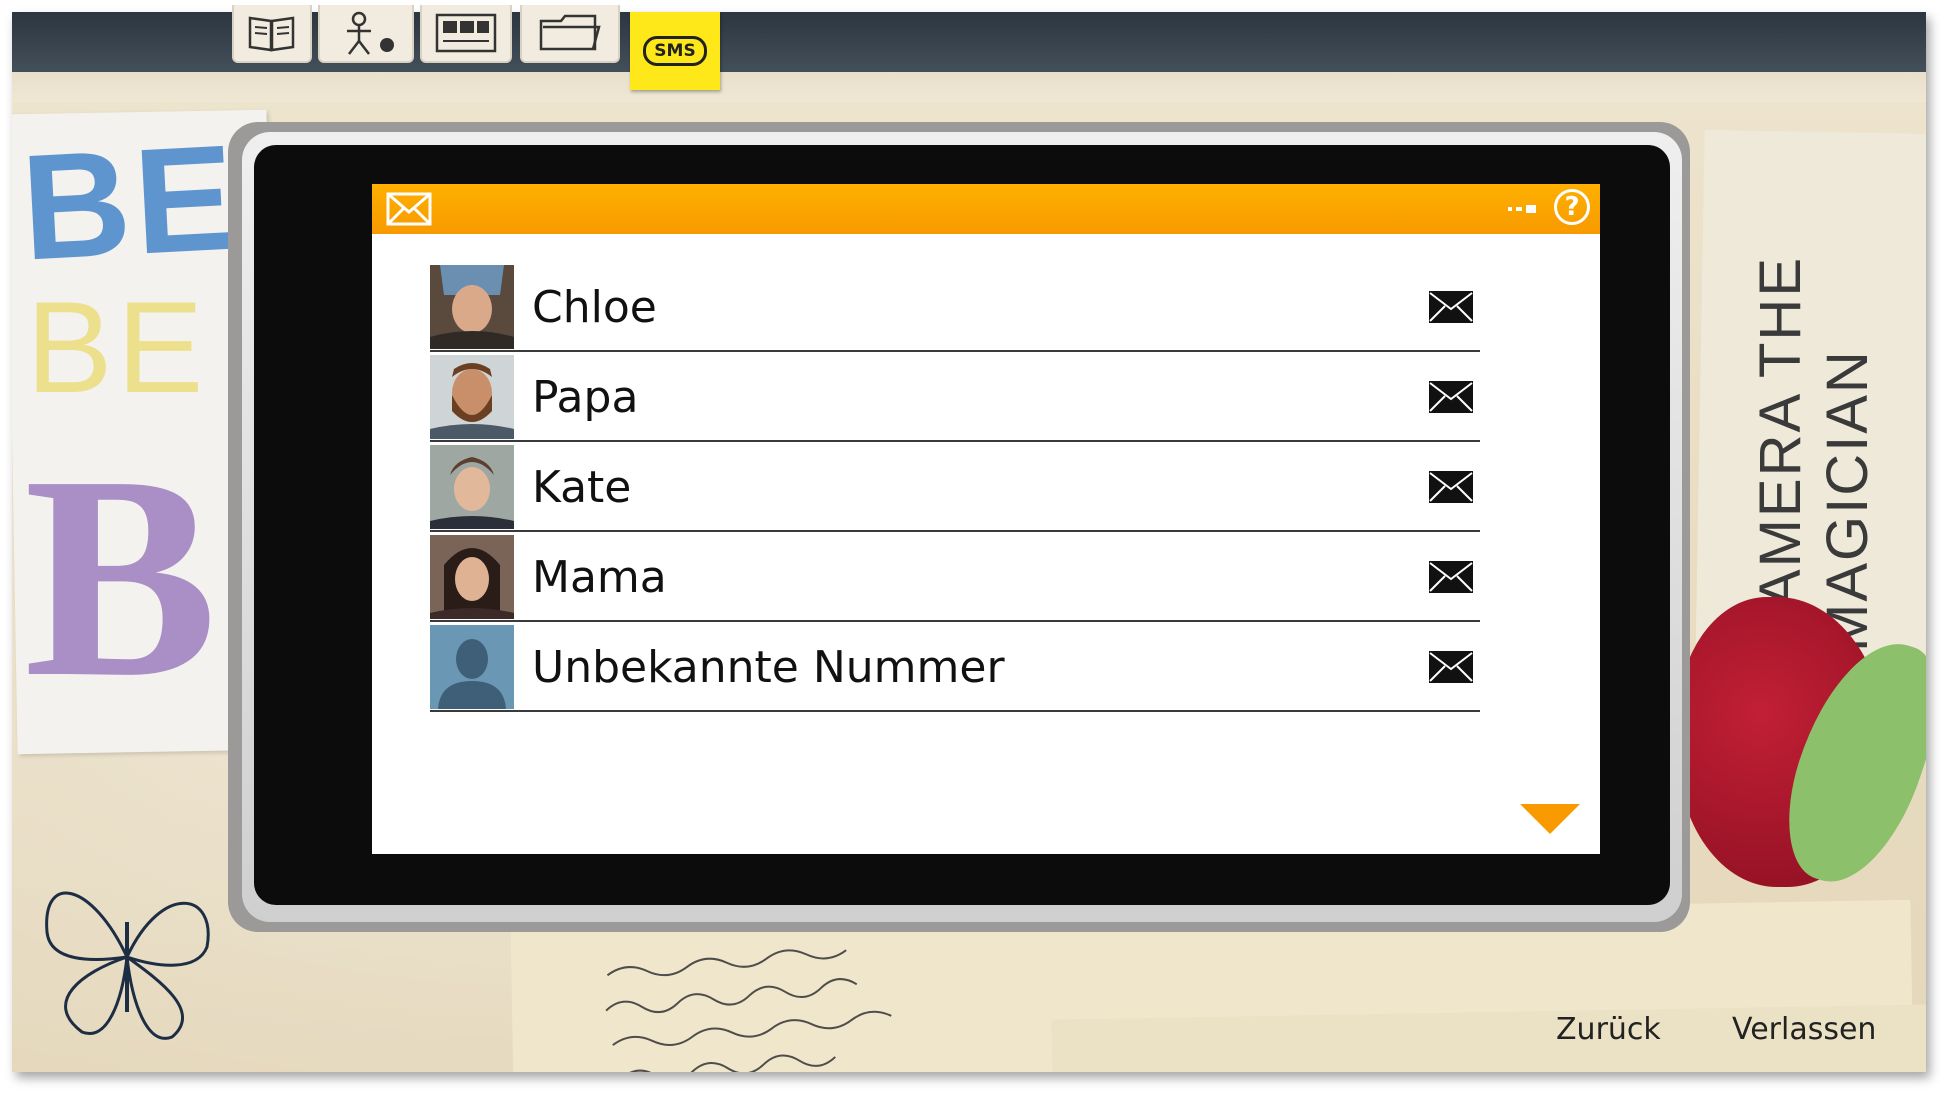 Image resolution: width=1957 pixels, height=1104 pixels. What do you see at coordinates (130, 202) in the screenshot?
I see `sticker-text-be-blue: BE` at bounding box center [130, 202].